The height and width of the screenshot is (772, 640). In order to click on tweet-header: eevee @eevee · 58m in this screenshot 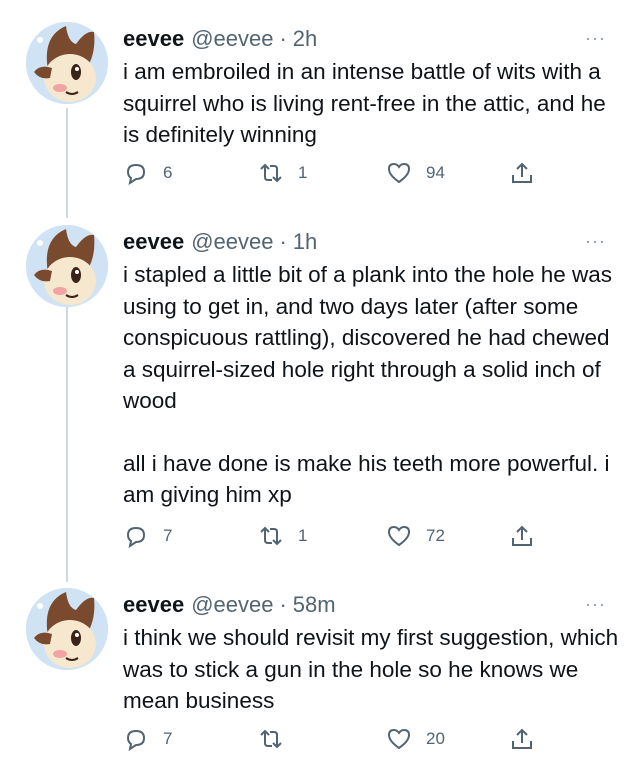, I will do `click(229, 605)`.